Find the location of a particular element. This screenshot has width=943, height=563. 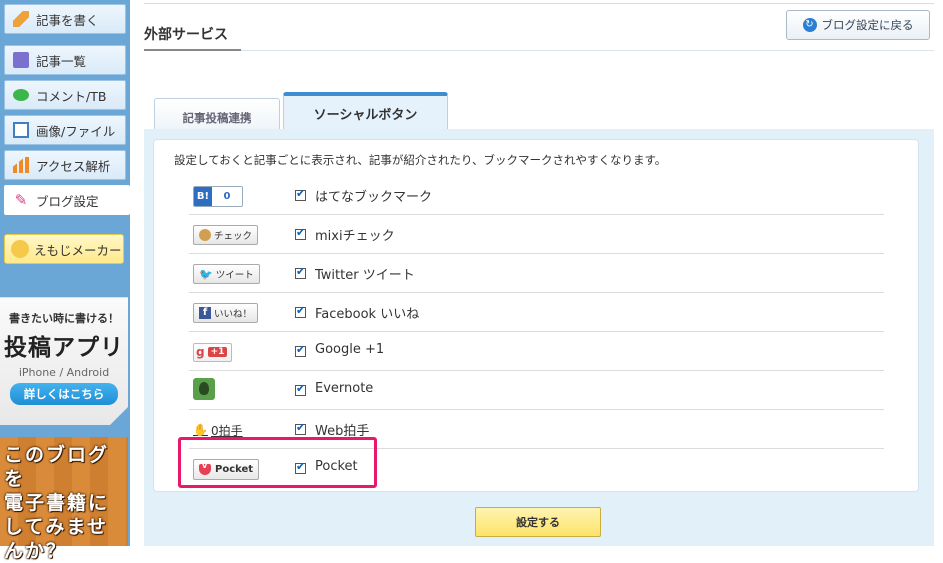

evernote-checkbox is located at coordinates (300, 389).